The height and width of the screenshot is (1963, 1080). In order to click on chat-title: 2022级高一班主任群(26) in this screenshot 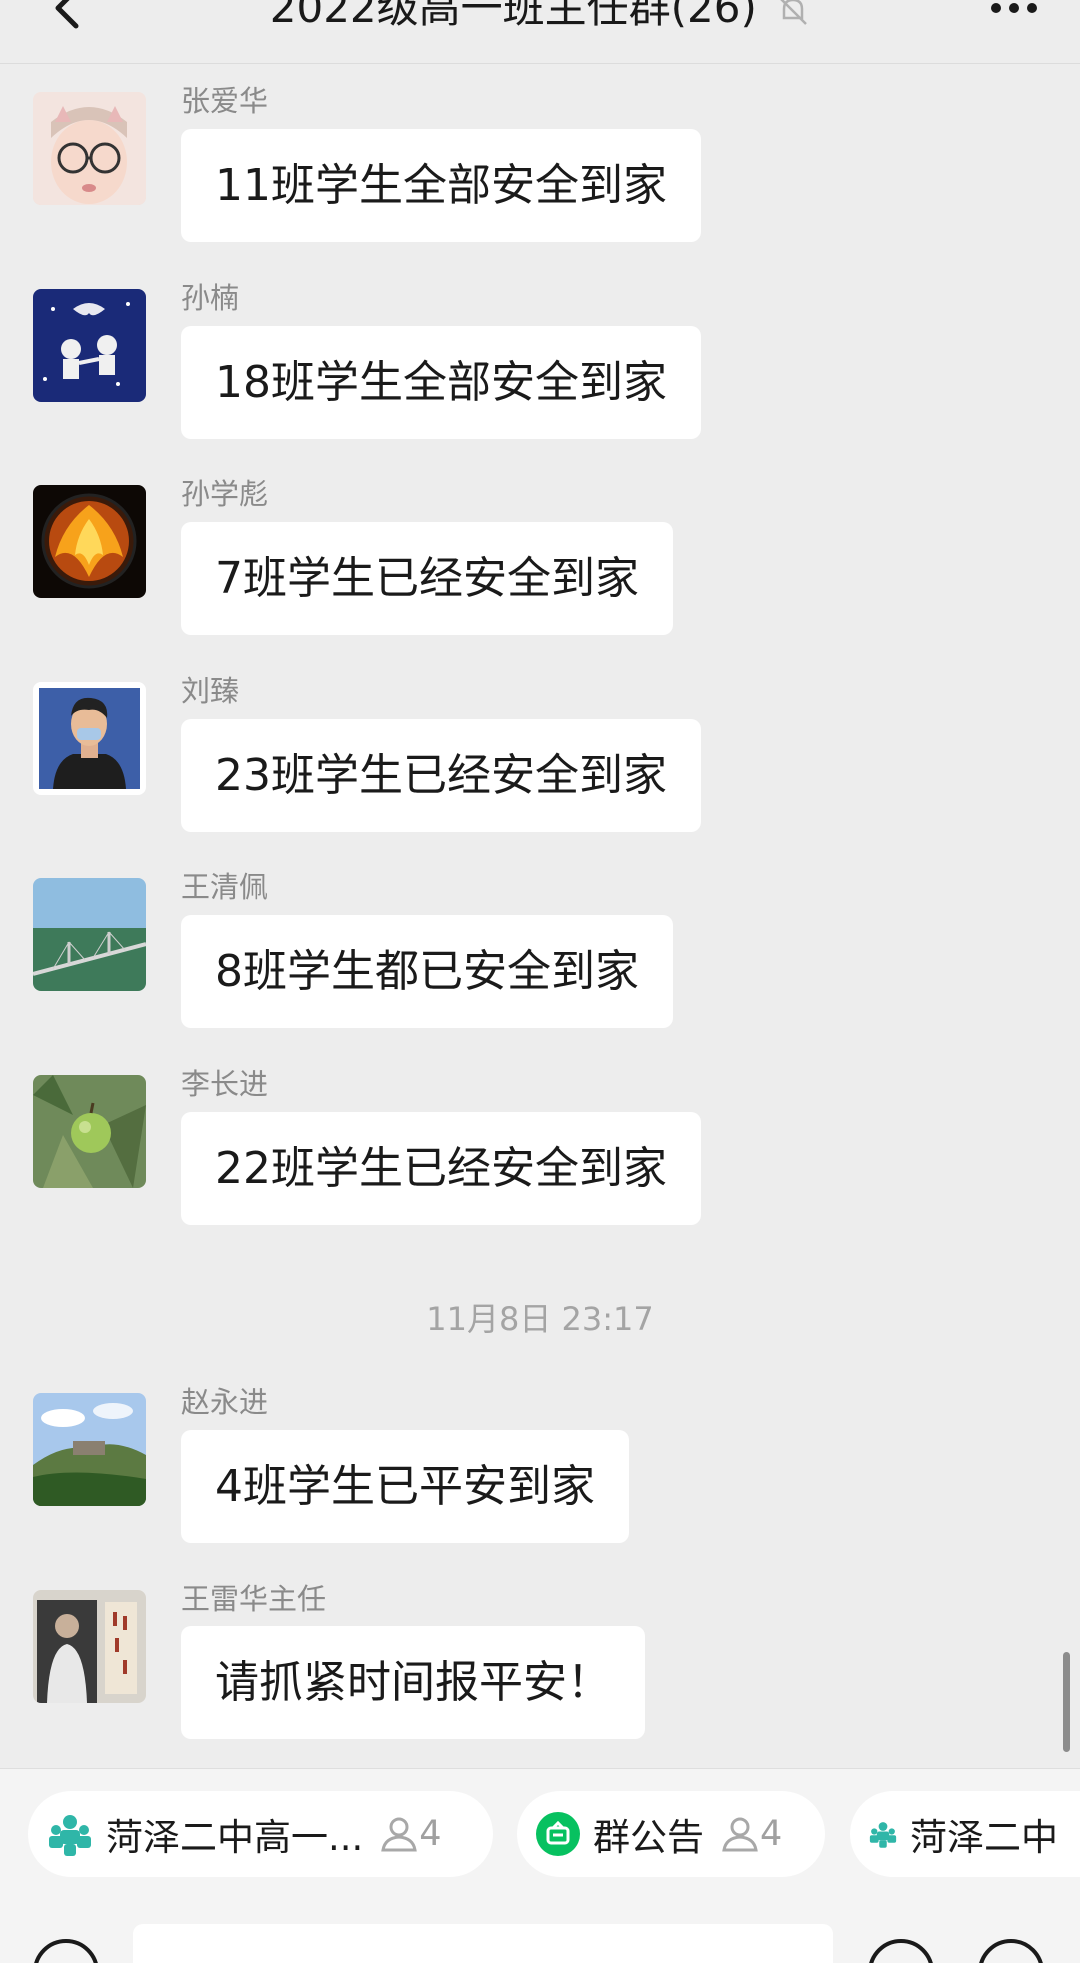, I will do `click(513, 16)`.